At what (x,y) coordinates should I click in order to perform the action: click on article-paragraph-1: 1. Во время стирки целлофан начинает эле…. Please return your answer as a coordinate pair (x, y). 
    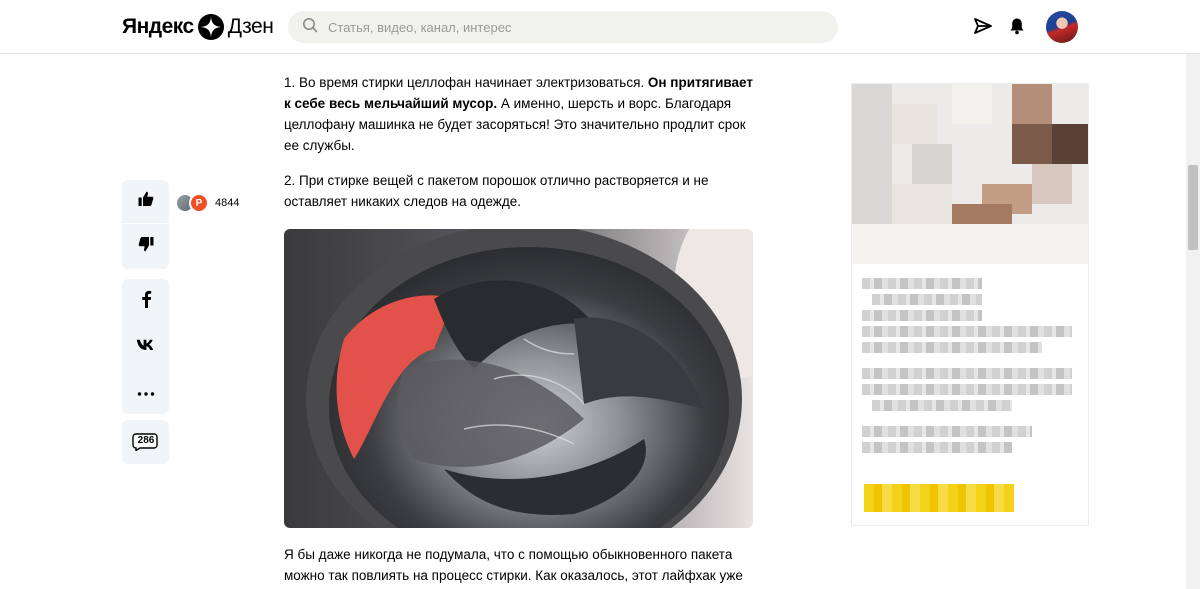
    Looking at the image, I should click on (518, 114).